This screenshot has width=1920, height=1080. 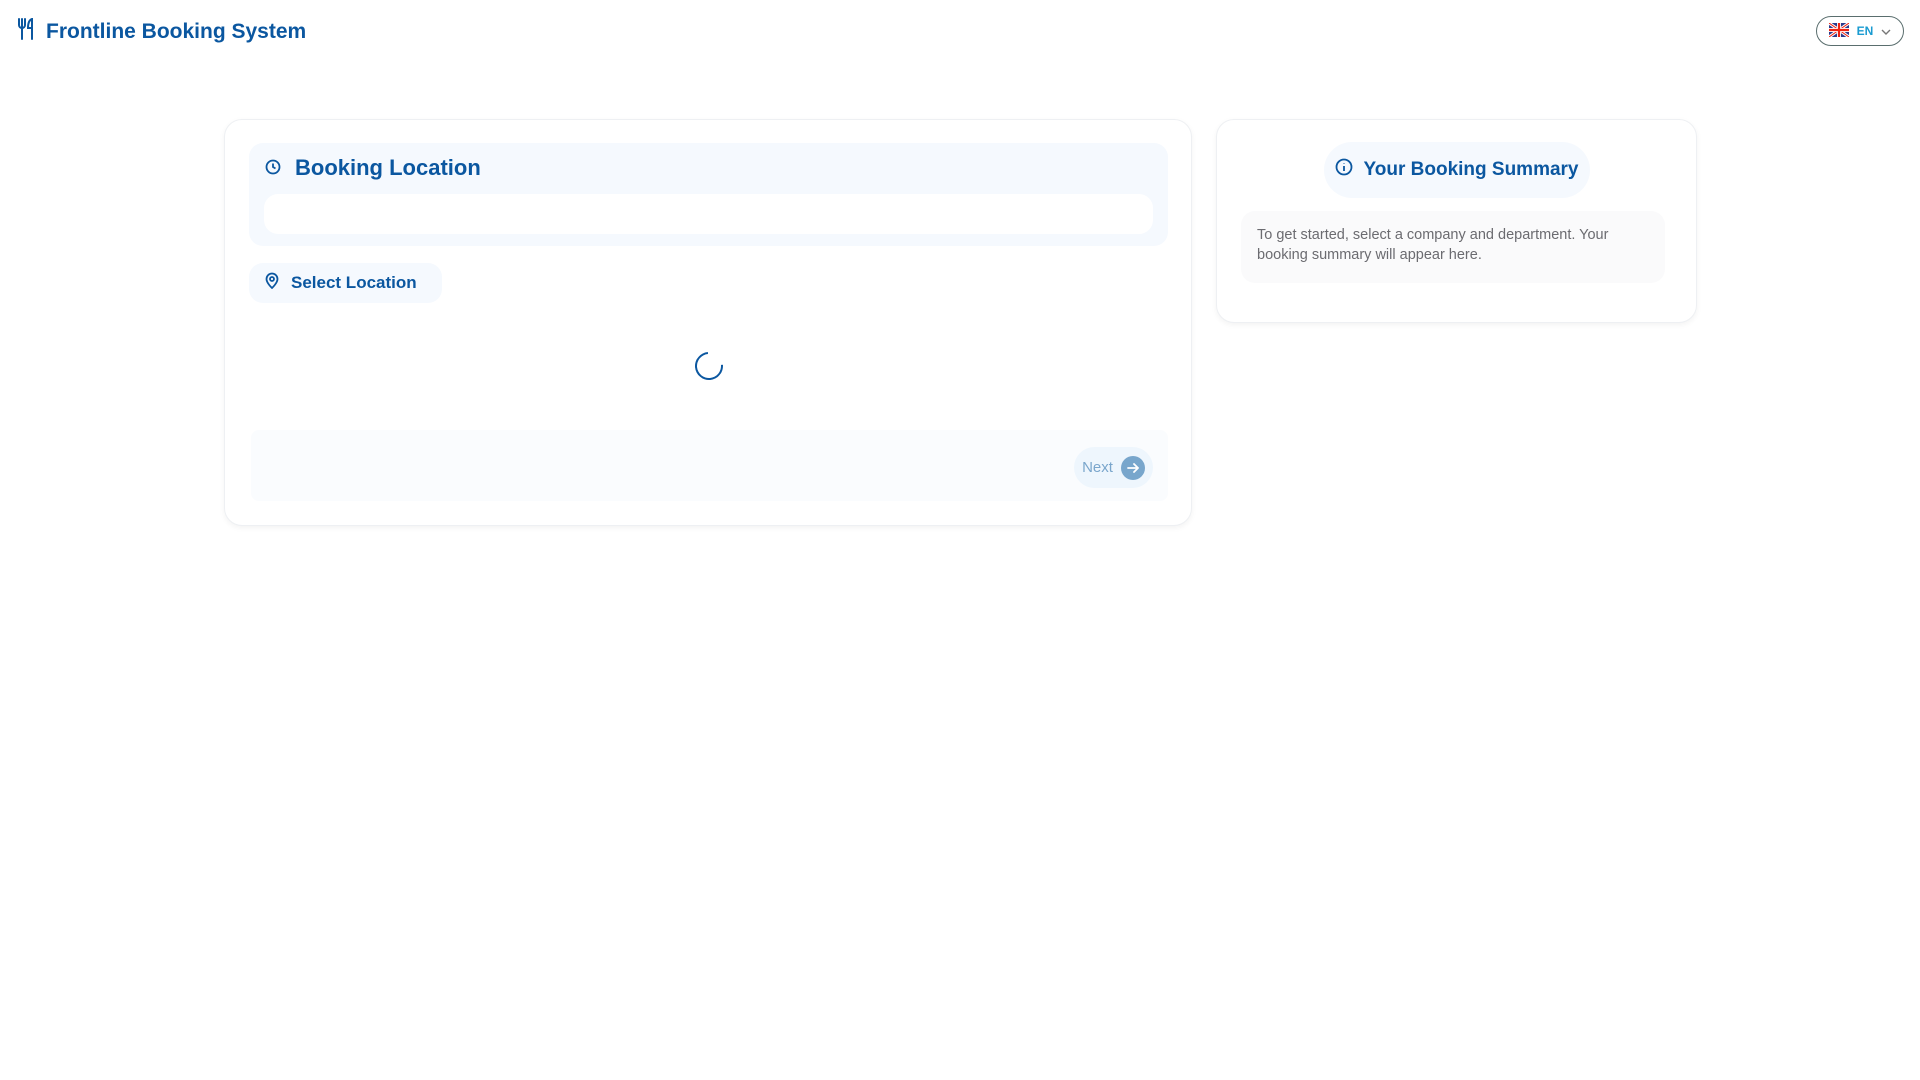 I want to click on booking-footer: Next, so click(x=709, y=465).